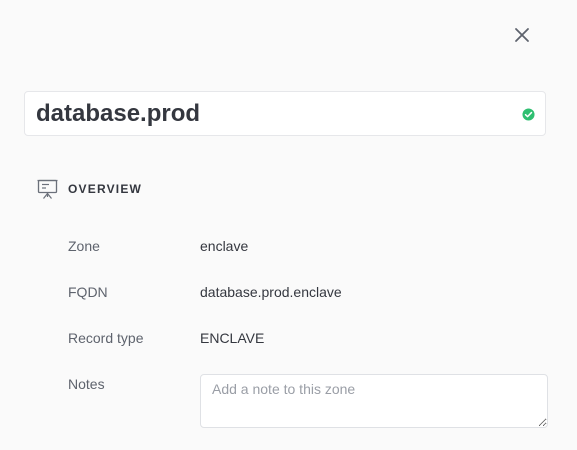  What do you see at coordinates (84, 246) in the screenshot?
I see `zone-label: Zone` at bounding box center [84, 246].